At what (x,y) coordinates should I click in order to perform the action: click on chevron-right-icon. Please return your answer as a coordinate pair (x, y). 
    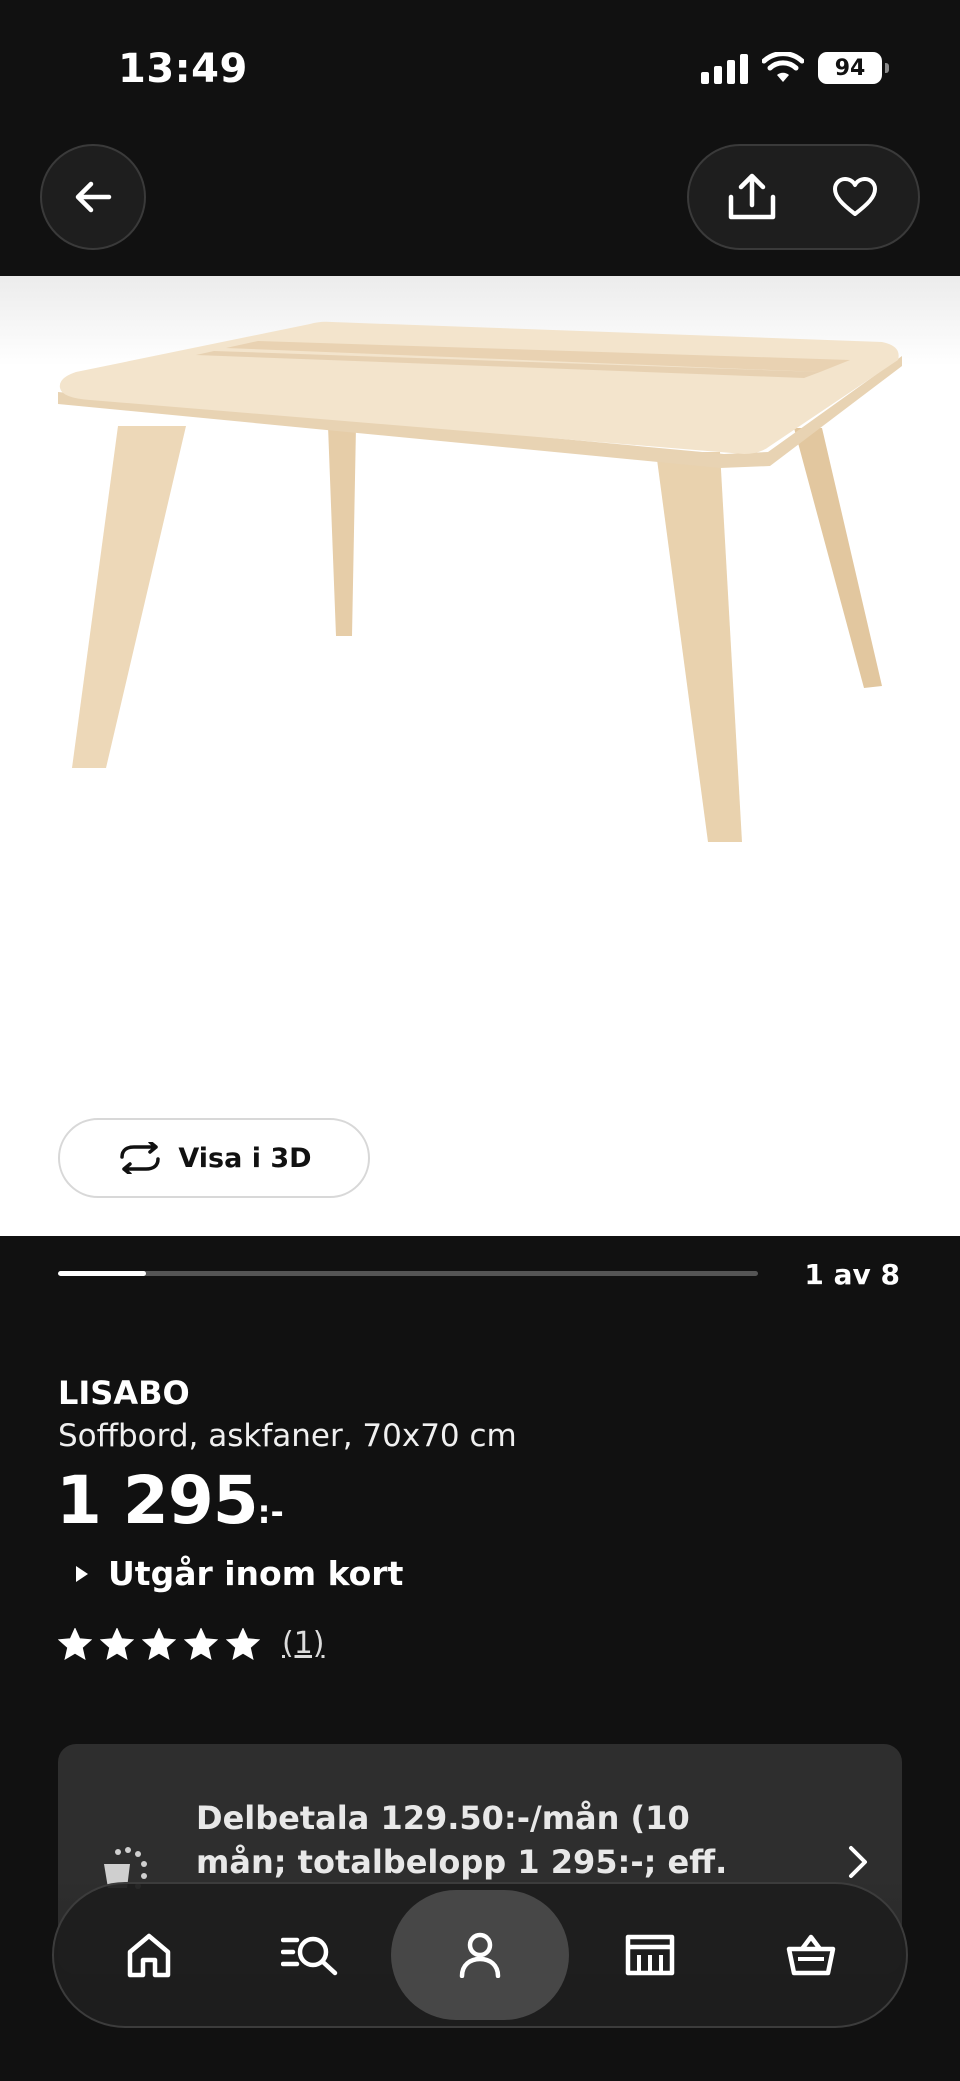
    Looking at the image, I should click on (858, 1862).